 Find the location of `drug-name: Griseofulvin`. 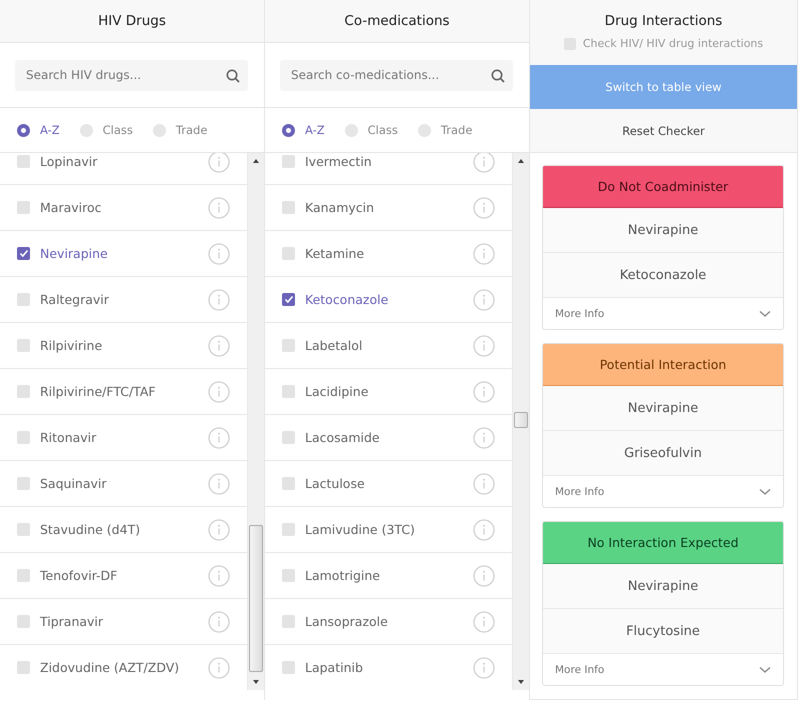

drug-name: Griseofulvin is located at coordinates (663, 453).